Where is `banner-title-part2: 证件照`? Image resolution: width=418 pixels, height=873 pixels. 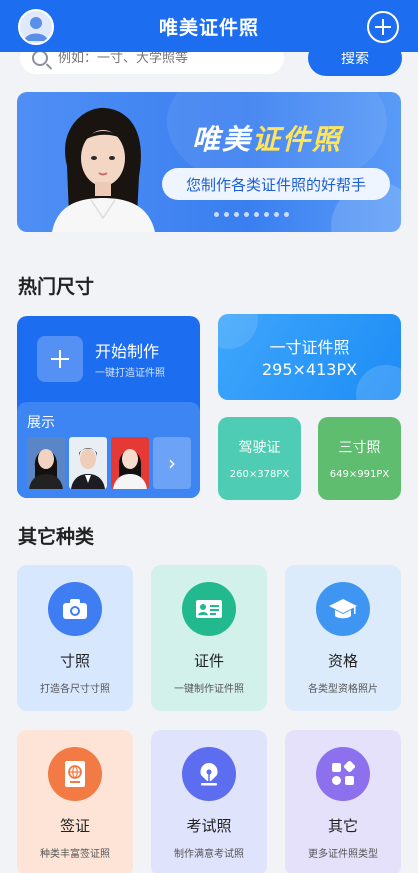
banner-title-part2: 证件照 is located at coordinates (297, 139).